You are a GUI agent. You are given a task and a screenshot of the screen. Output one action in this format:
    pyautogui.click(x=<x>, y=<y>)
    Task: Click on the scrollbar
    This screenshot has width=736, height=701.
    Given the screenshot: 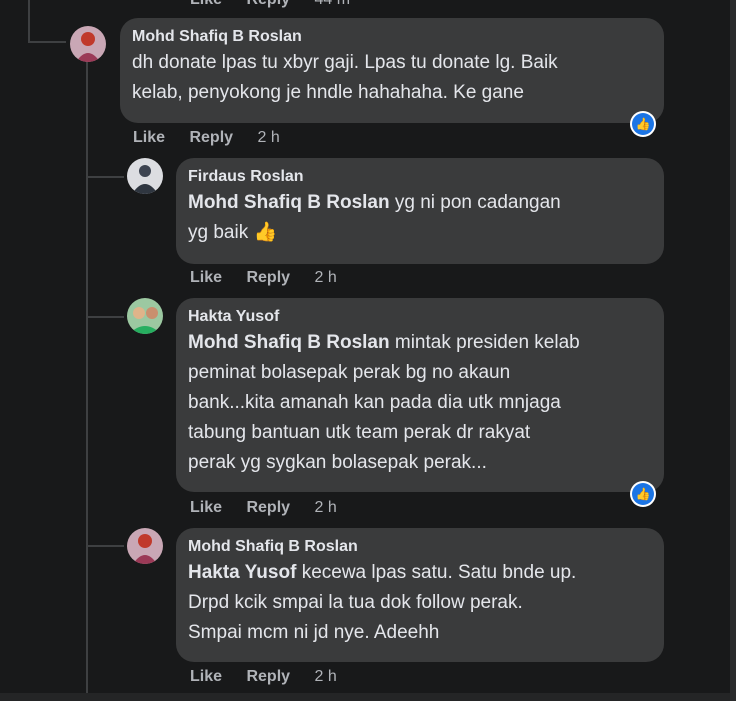 What is the action you would take?
    pyautogui.click(x=733, y=350)
    